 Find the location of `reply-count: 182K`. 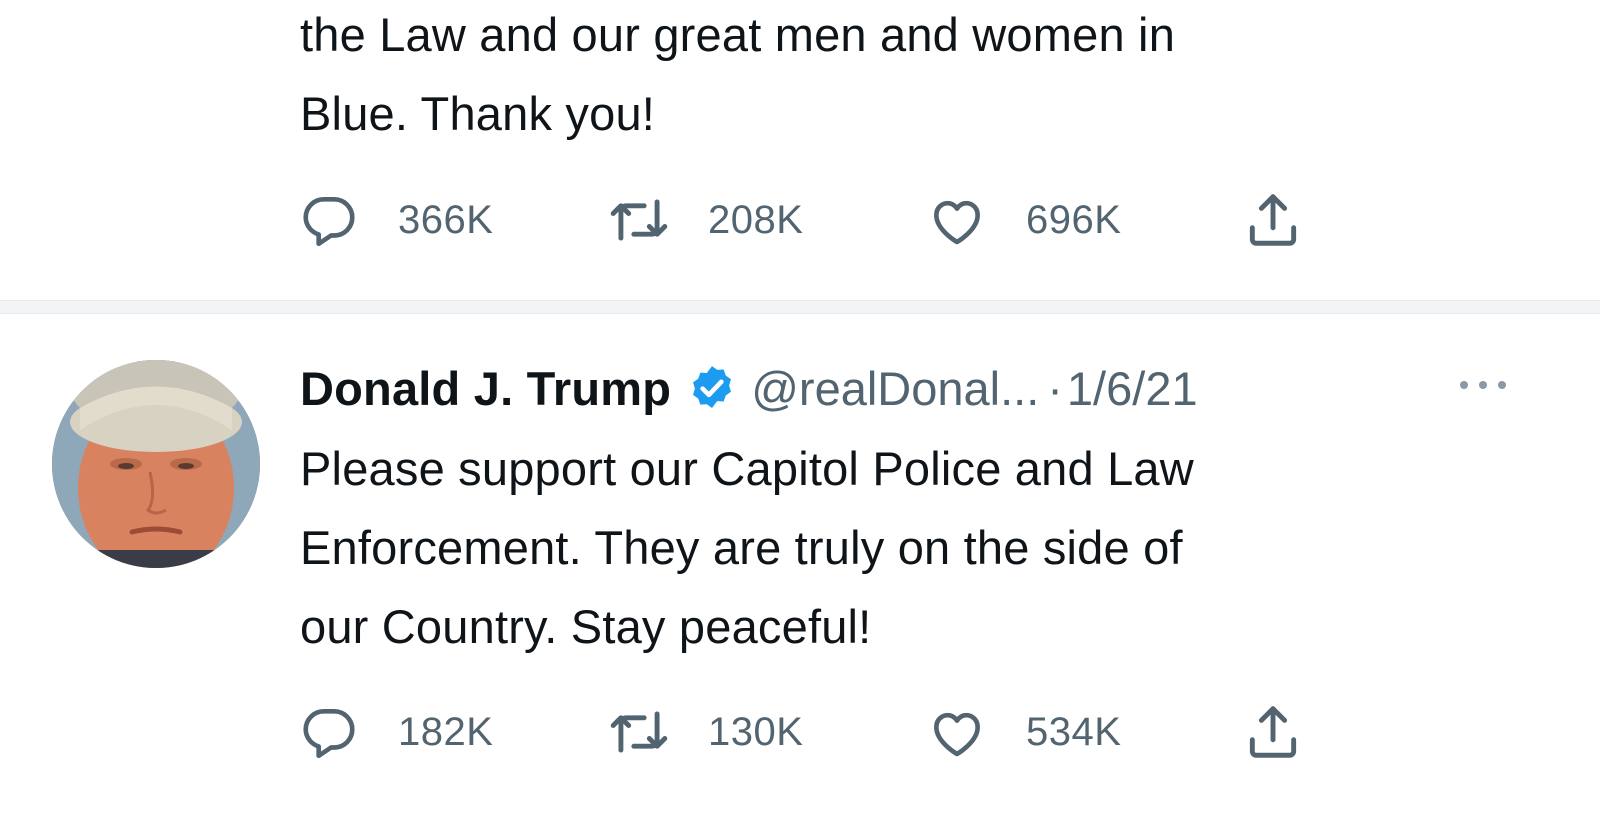

reply-count: 182K is located at coordinates (446, 731).